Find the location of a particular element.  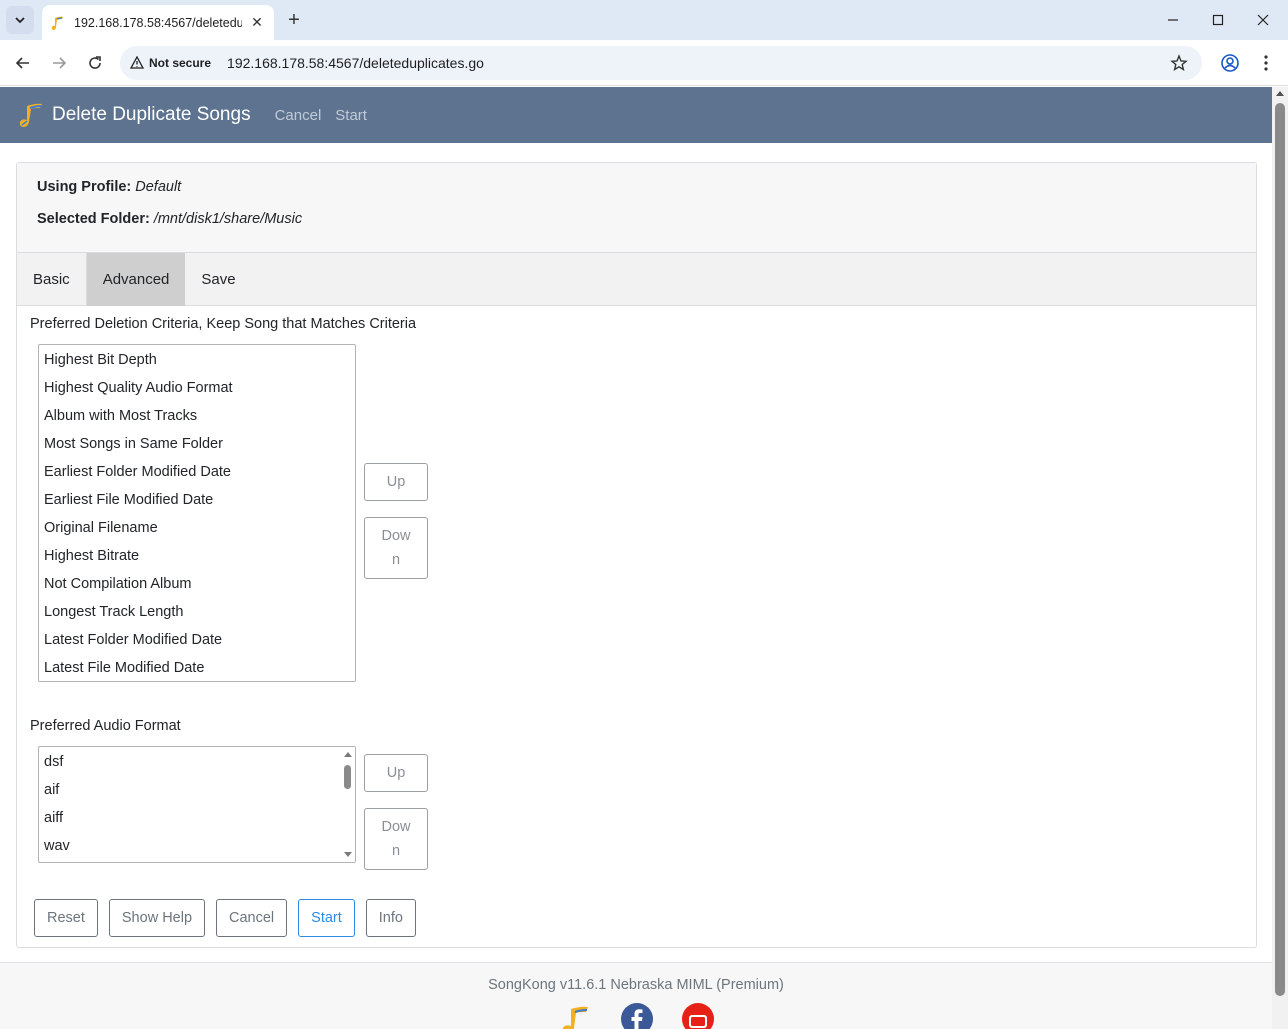

list-item: Most Songs in Same Folder is located at coordinates (197, 444).